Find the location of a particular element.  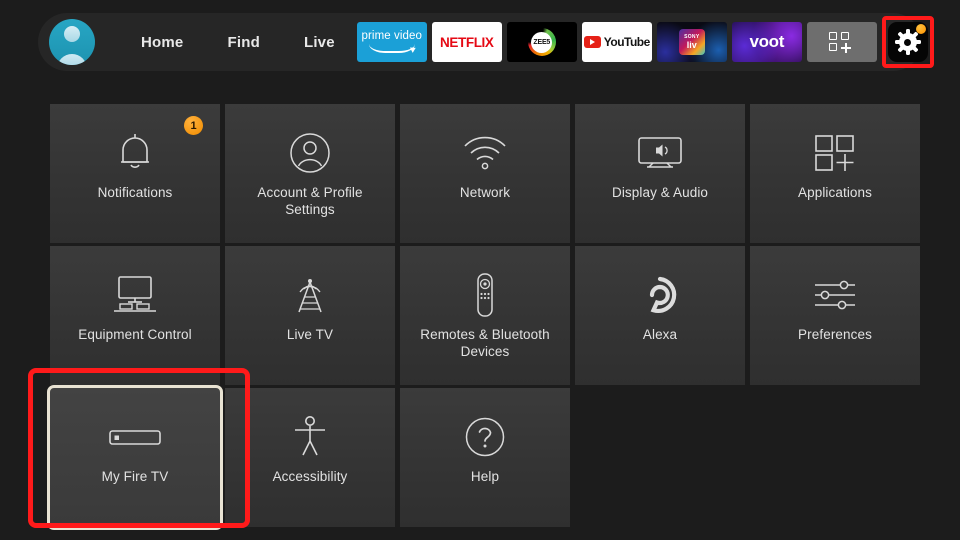

voot-label: voot is located at coordinates (767, 41).